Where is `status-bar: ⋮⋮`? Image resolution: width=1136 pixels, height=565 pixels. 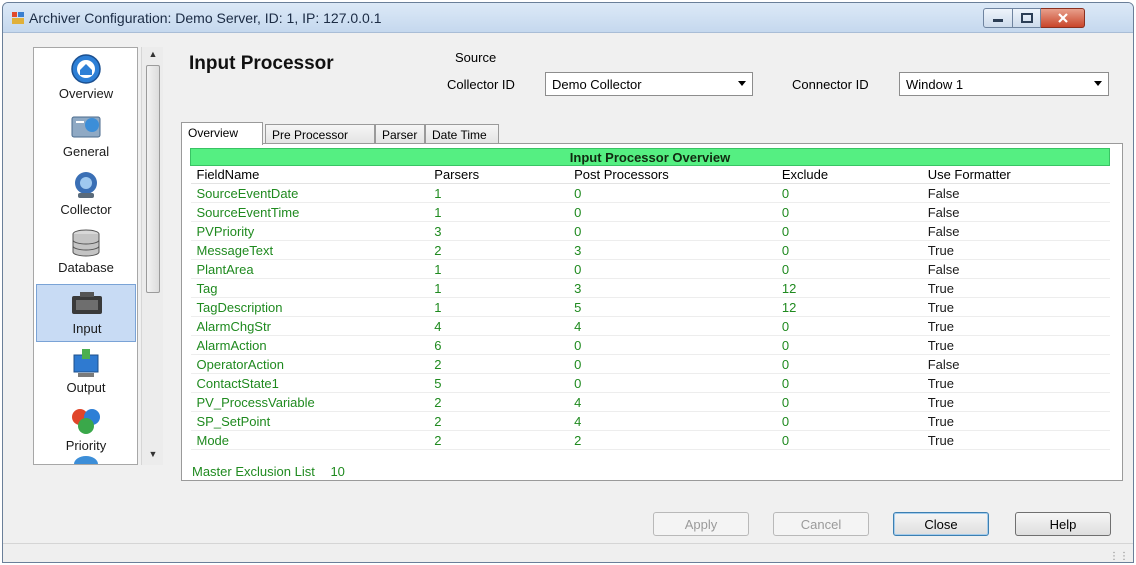 status-bar: ⋮⋮ is located at coordinates (568, 552).